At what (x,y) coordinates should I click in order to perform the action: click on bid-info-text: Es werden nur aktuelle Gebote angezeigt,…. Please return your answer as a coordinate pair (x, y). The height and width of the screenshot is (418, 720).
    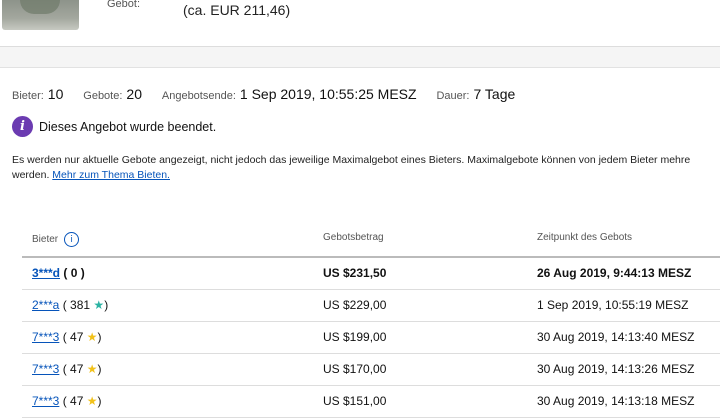
    Looking at the image, I should click on (366, 168).